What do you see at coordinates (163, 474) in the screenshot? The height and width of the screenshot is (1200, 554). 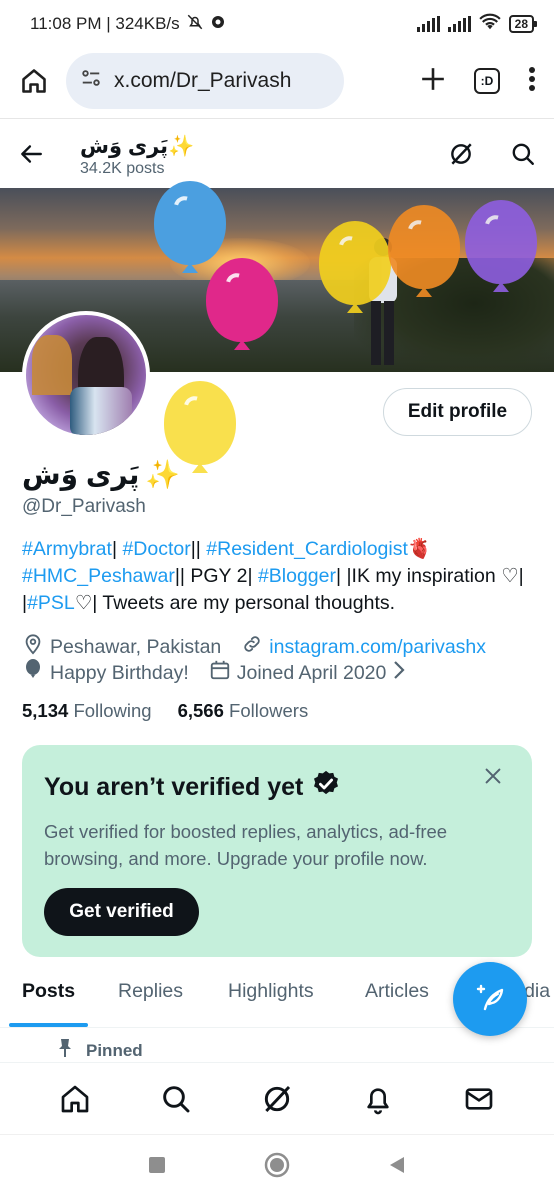 I see `sparkle-emoji: ✨` at bounding box center [163, 474].